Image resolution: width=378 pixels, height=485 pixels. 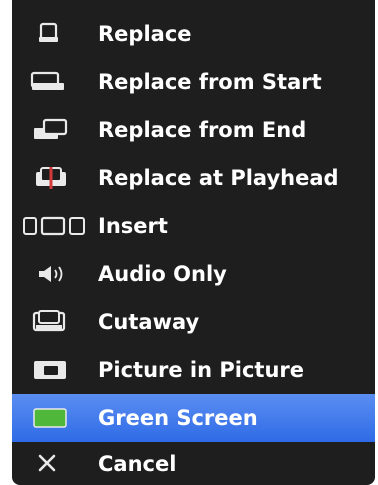 I want to click on menu-item-label: Green Screen, so click(x=178, y=418).